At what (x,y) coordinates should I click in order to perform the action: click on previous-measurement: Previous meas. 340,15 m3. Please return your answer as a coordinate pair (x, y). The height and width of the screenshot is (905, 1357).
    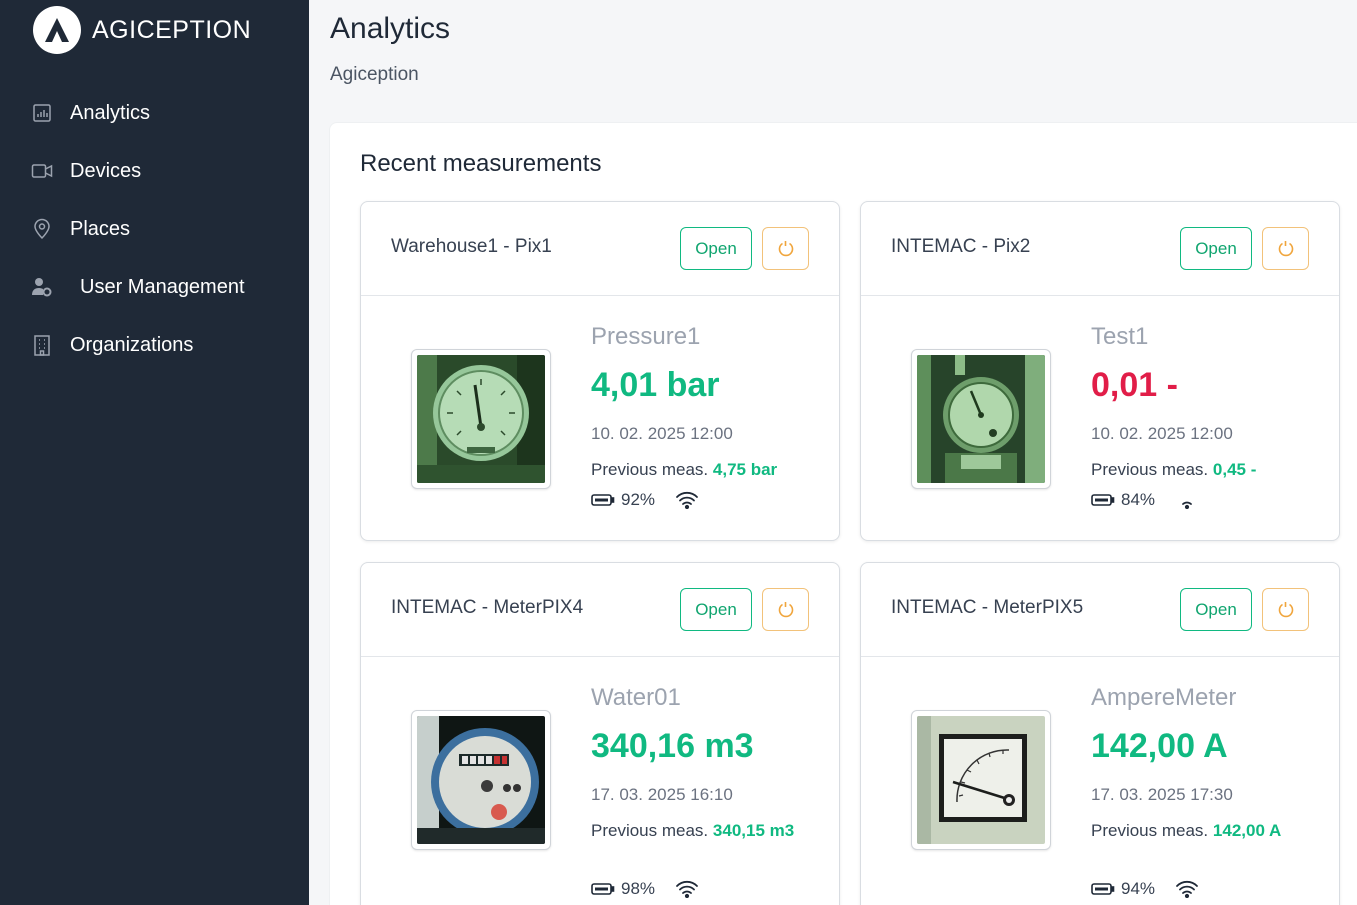
    Looking at the image, I should click on (696, 831).